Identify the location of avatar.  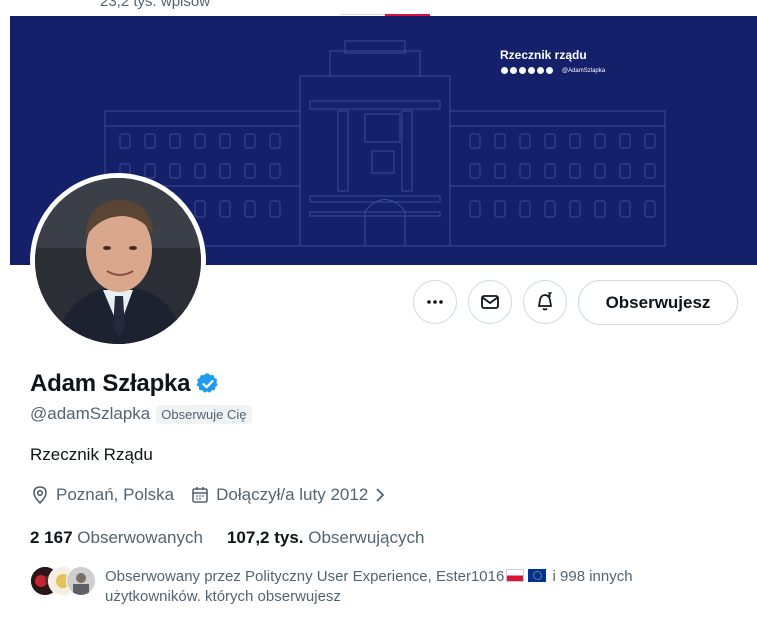
(81, 581).